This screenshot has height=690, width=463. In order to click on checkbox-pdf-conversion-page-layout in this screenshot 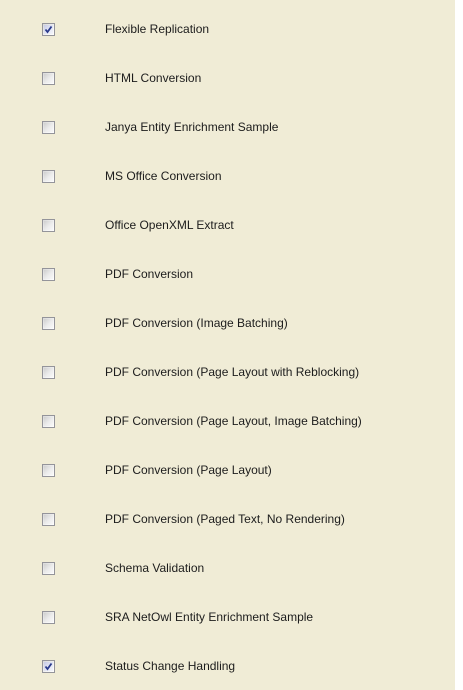, I will do `click(48, 470)`.